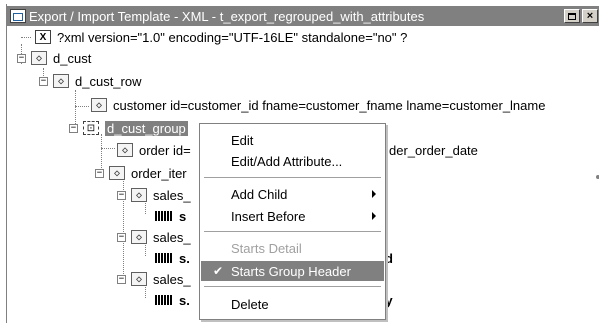 This screenshot has width=599, height=323. What do you see at coordinates (18, 16) in the screenshot?
I see `window-icon` at bounding box center [18, 16].